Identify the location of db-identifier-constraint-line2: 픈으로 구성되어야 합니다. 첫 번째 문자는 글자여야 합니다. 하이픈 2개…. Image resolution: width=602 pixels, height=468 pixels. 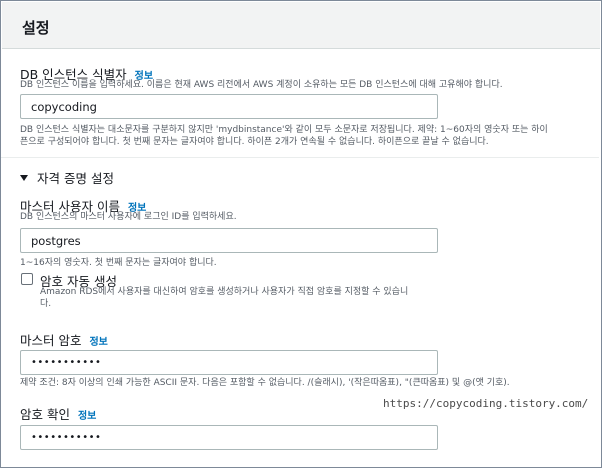
(254, 142).